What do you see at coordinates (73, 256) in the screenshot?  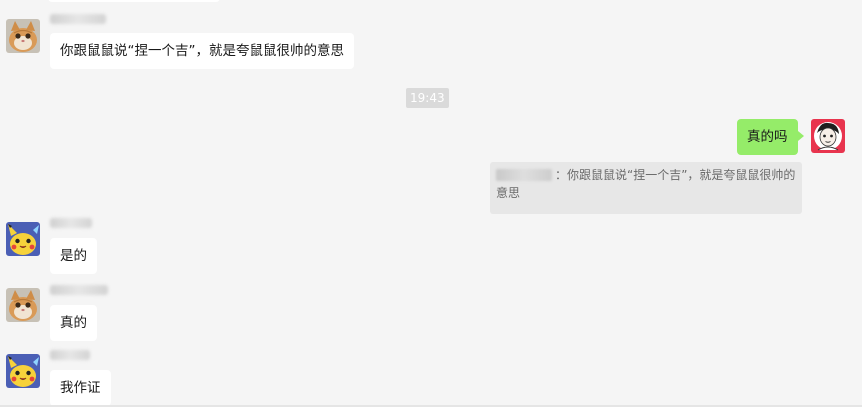 I see `message-bubble: 是的` at bounding box center [73, 256].